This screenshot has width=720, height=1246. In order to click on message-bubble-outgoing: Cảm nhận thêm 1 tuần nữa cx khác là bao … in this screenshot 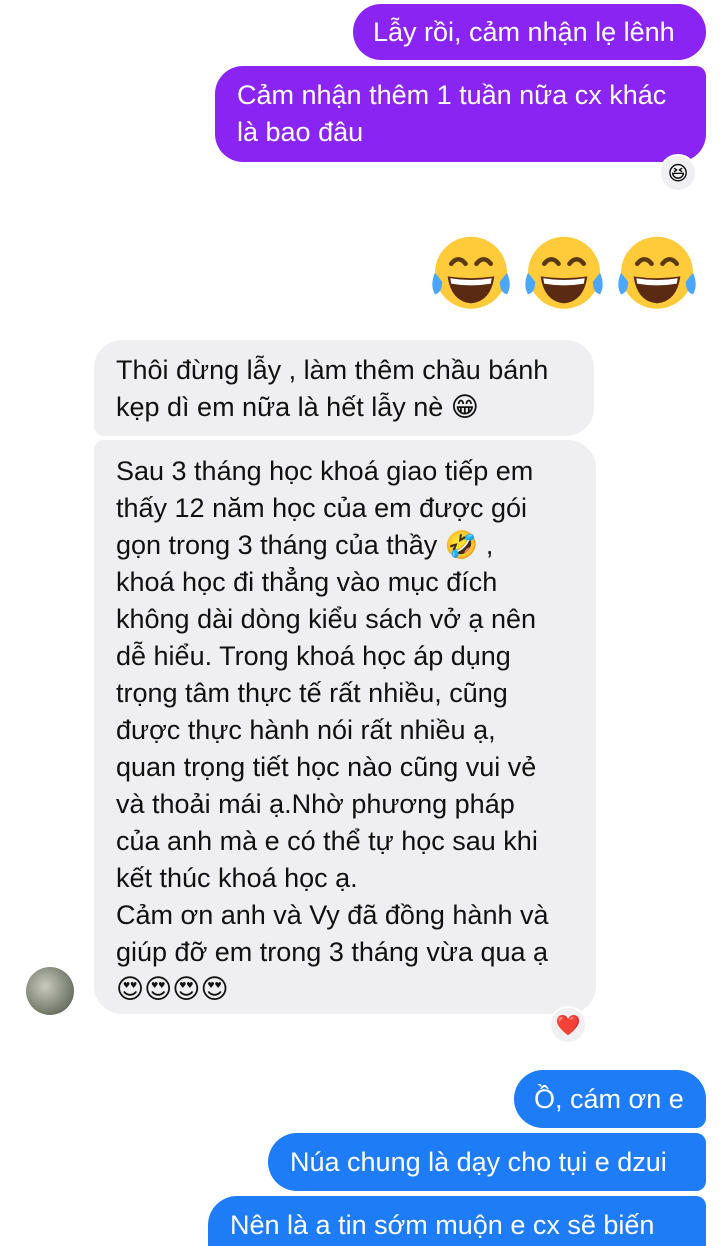, I will do `click(460, 114)`.